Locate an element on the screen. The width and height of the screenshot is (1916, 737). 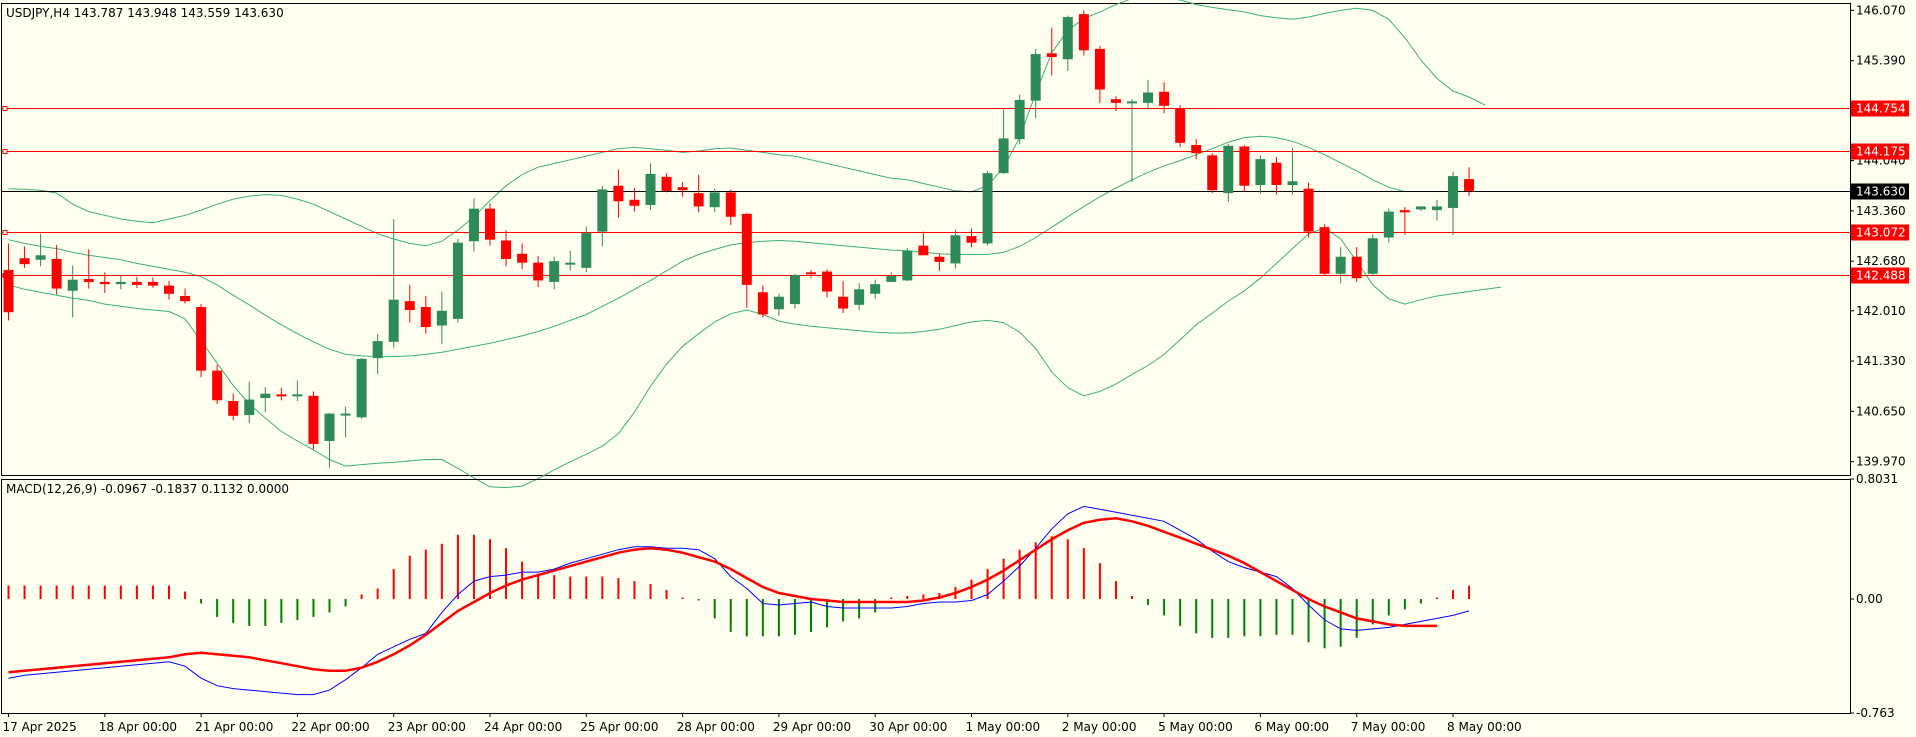
time-tick-label: 23 Apr 00:00 is located at coordinates (427, 727).